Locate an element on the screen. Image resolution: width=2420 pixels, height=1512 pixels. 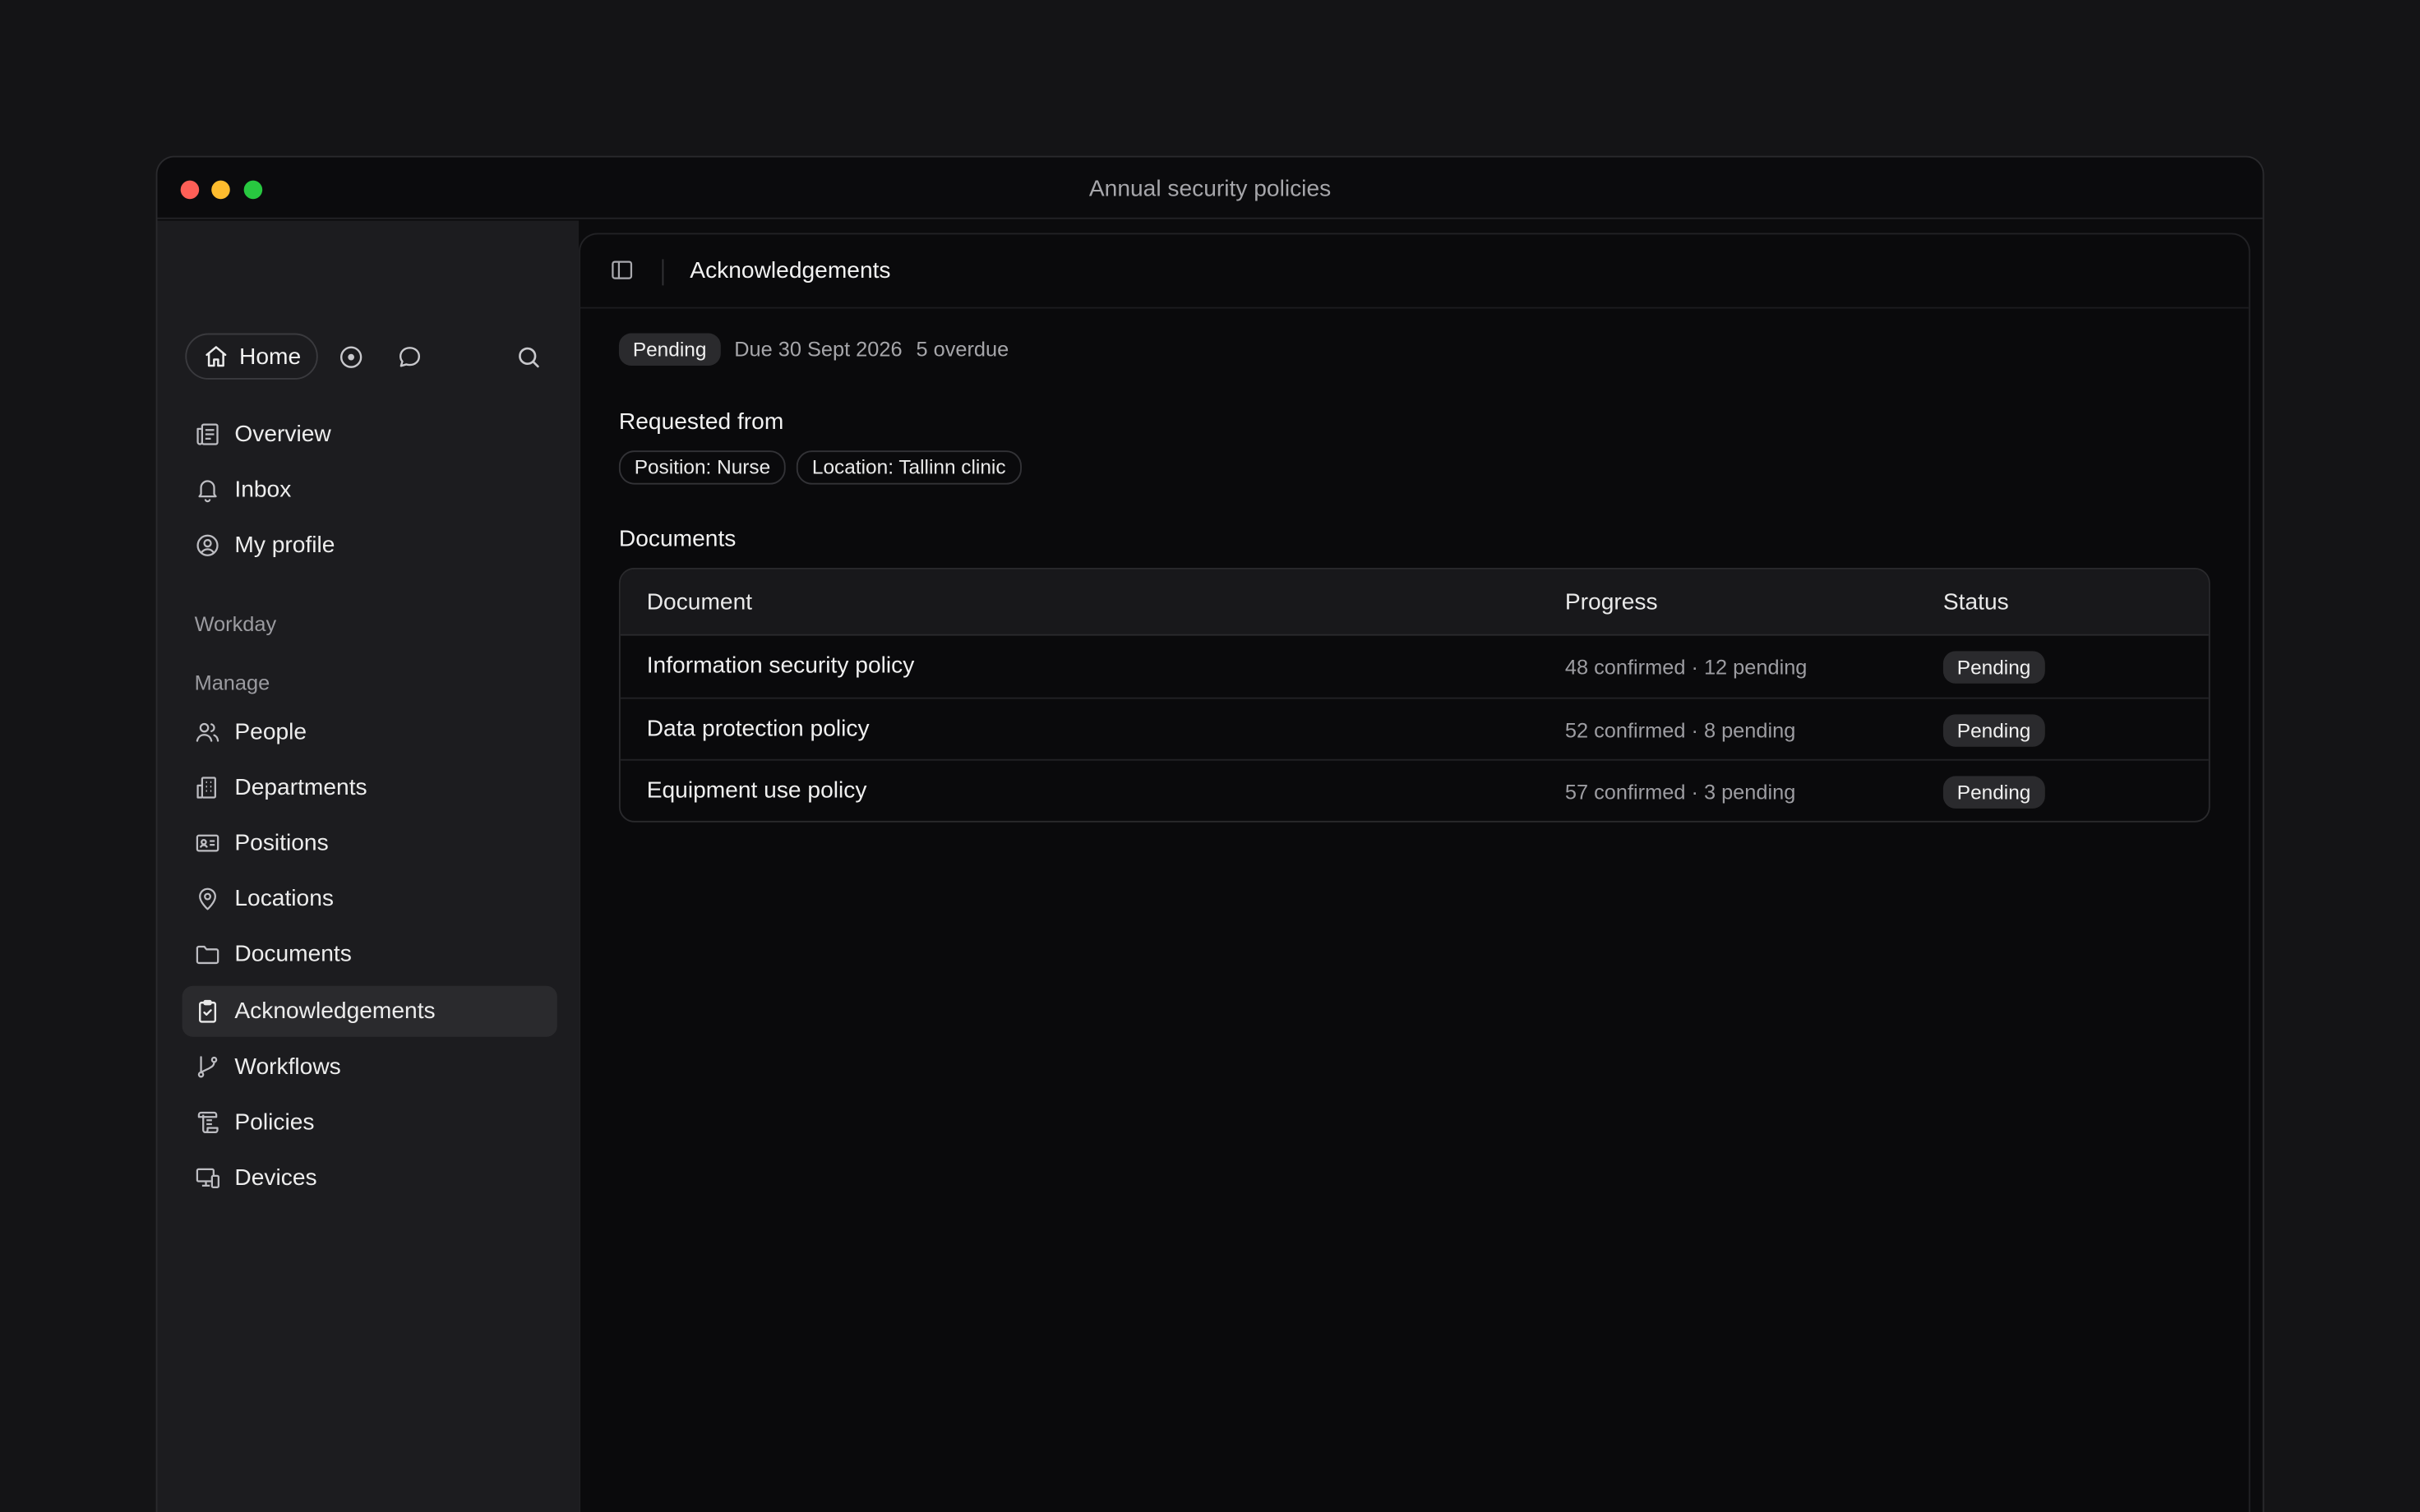
page-title: Acknowledgements is located at coordinates (790, 270).